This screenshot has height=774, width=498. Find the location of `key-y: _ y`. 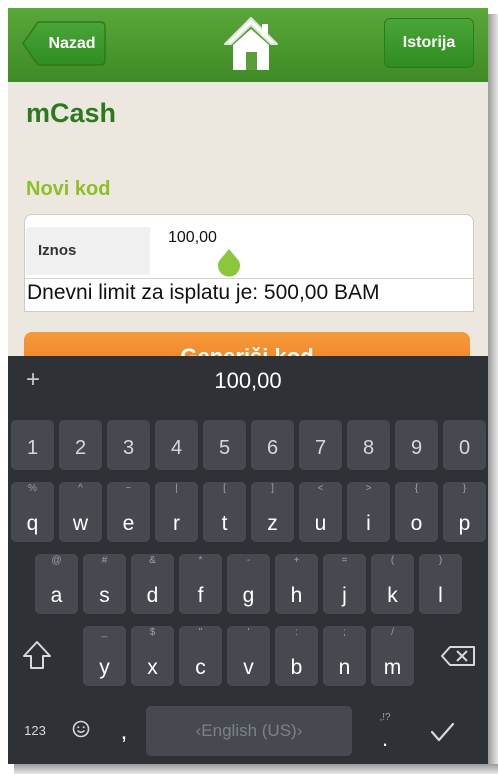

key-y: _ y is located at coordinates (104, 656).